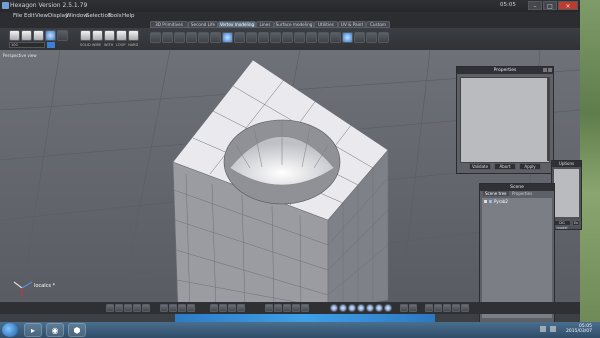 Image resolution: width=600 pixels, height=338 pixels. Describe the element at coordinates (227, 37) in the screenshot. I see `vertex-tool-7-icon` at that location.